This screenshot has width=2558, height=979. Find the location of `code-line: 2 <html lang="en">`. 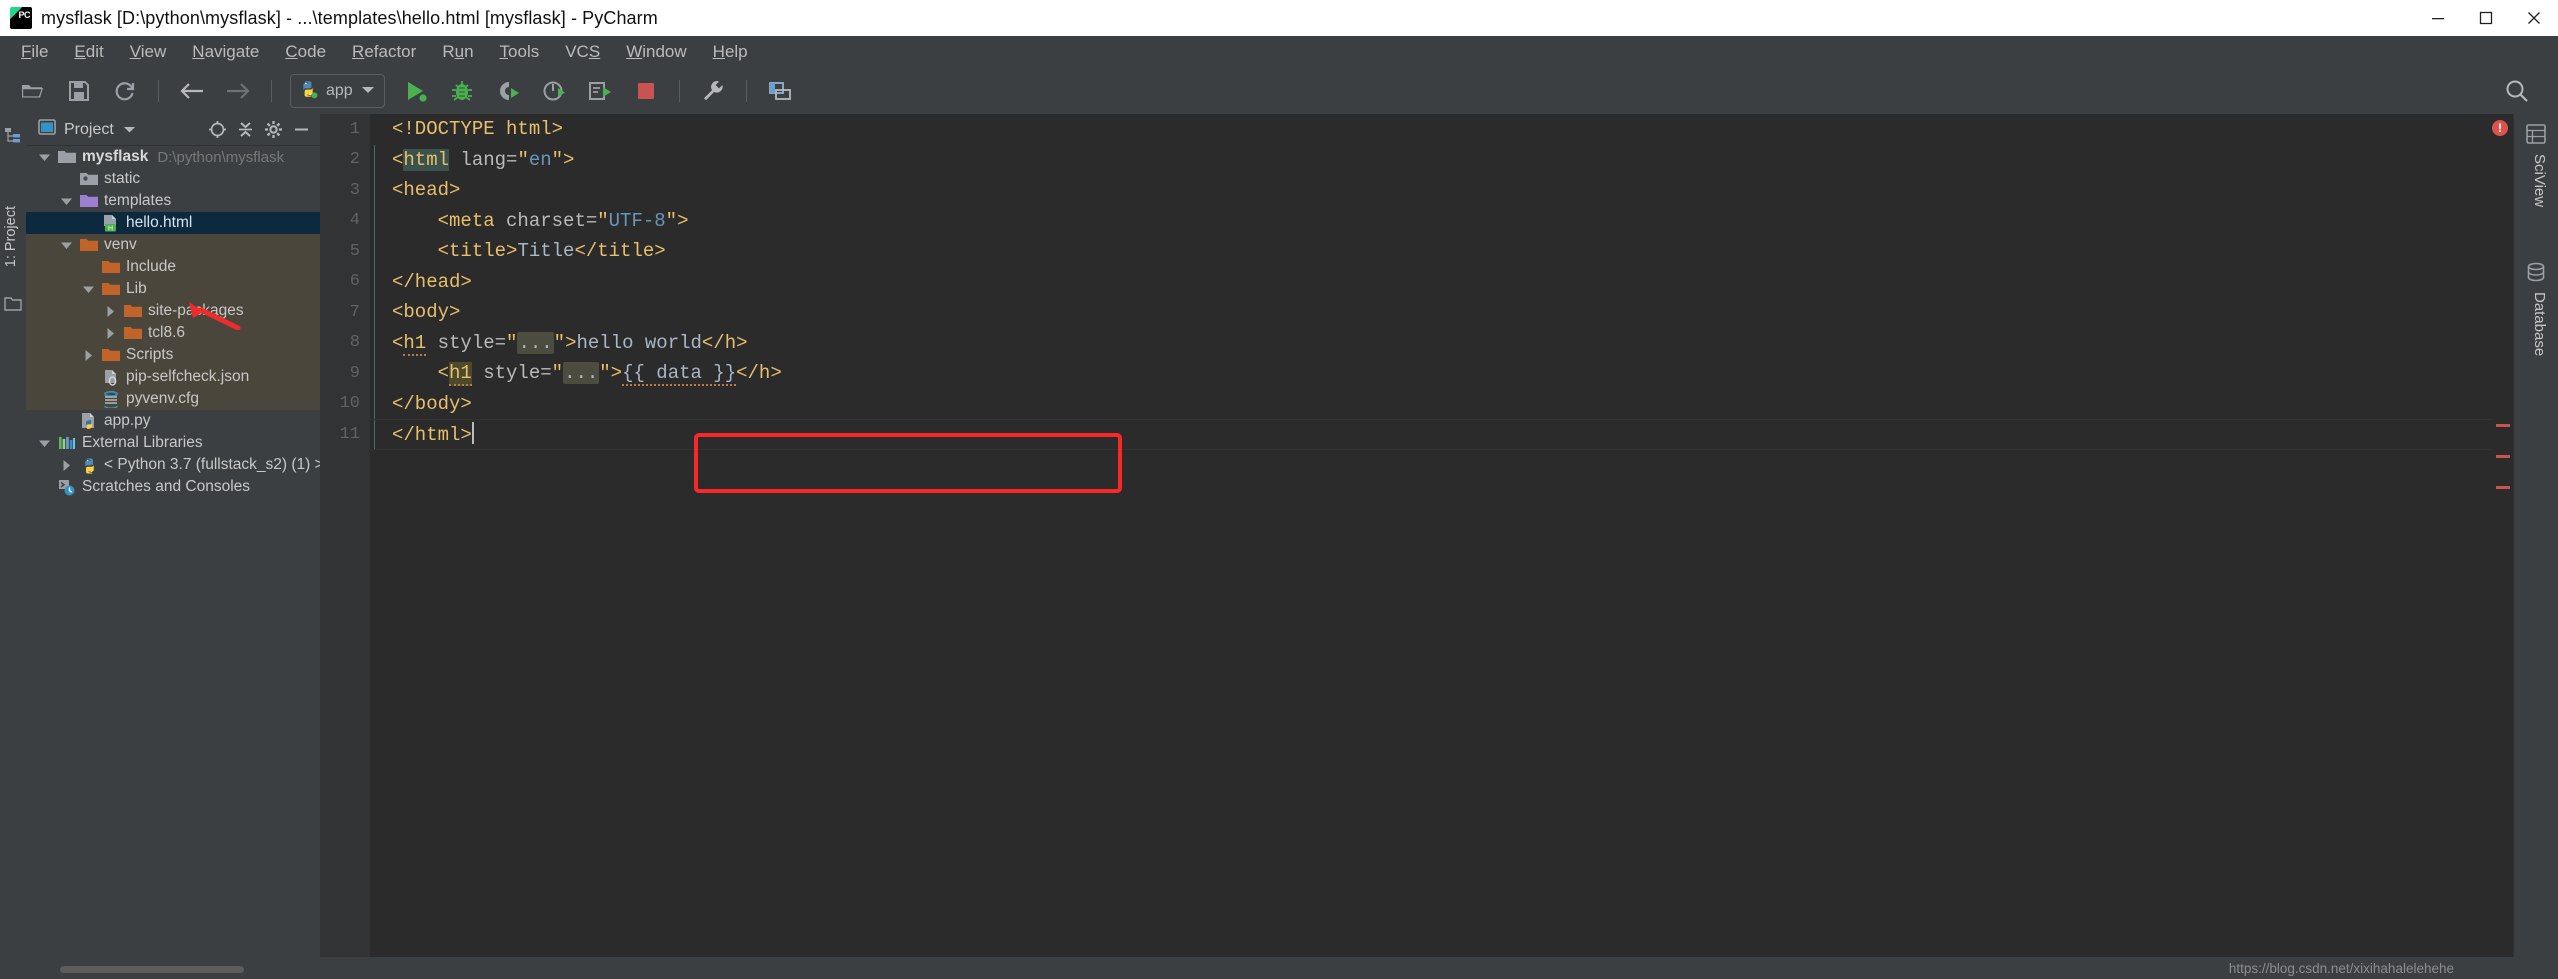

code-line: 2 <html lang="en"> is located at coordinates (1417, 159).